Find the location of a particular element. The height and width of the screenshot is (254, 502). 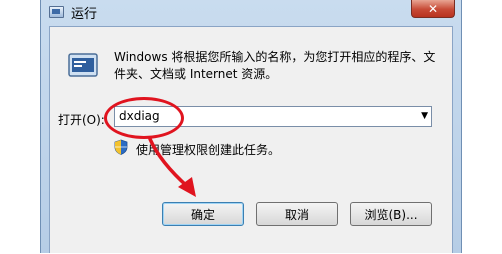

run-program-icon is located at coordinates (83, 65).